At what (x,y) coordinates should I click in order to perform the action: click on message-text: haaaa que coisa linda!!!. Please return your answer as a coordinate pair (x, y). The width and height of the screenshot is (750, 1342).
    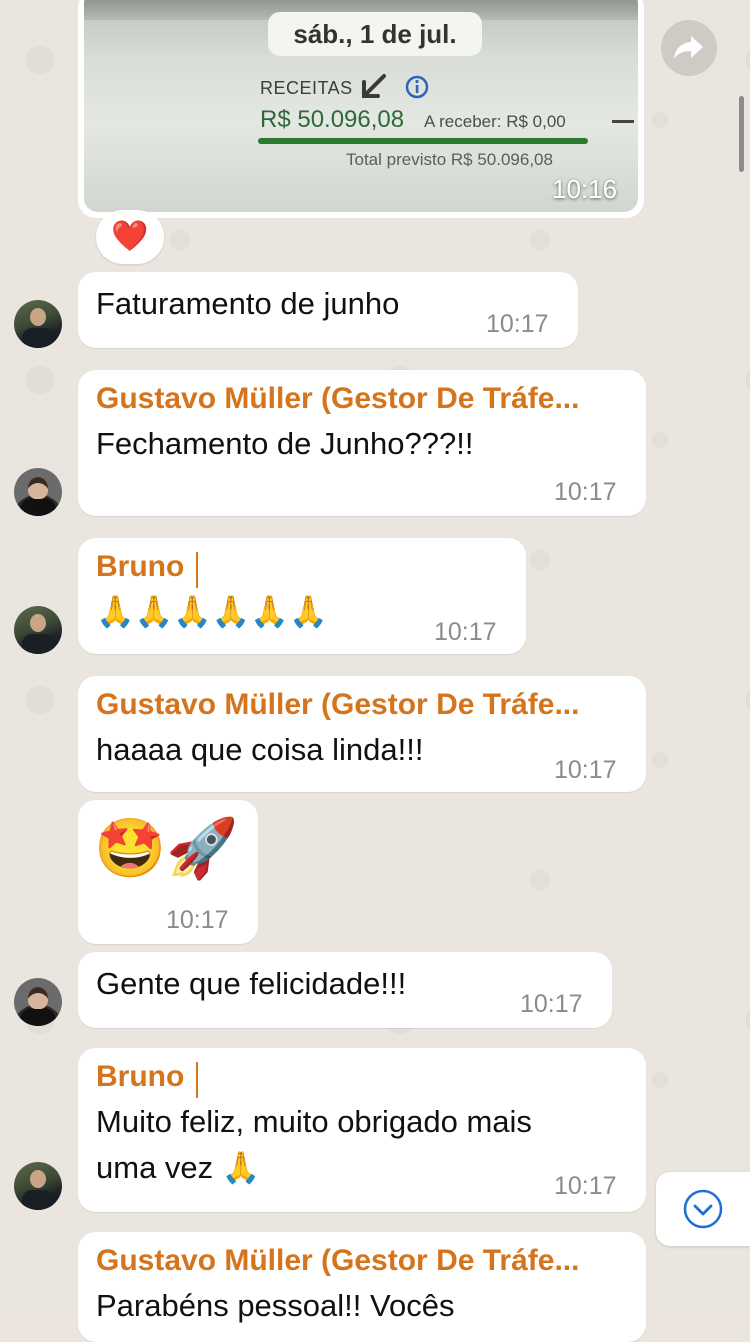
    Looking at the image, I should click on (260, 749).